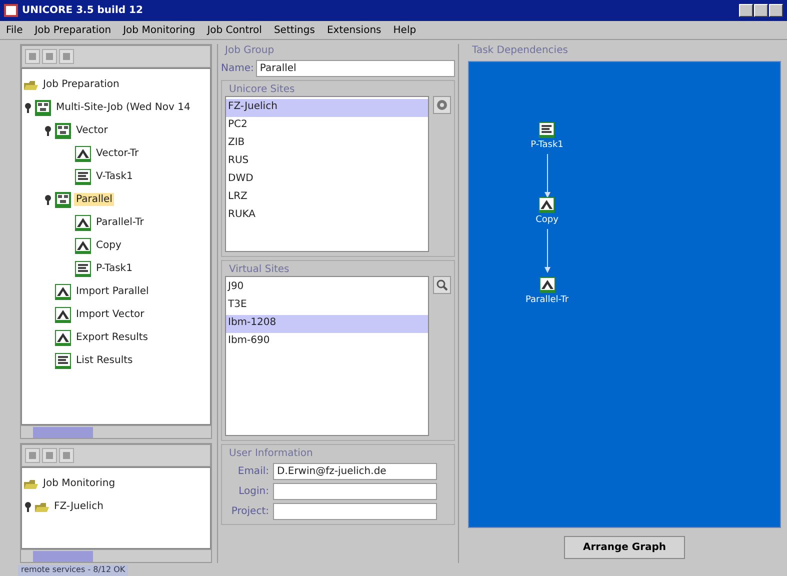 The image size is (787, 576). I want to click on list-item: Ibm-1208, so click(327, 324).